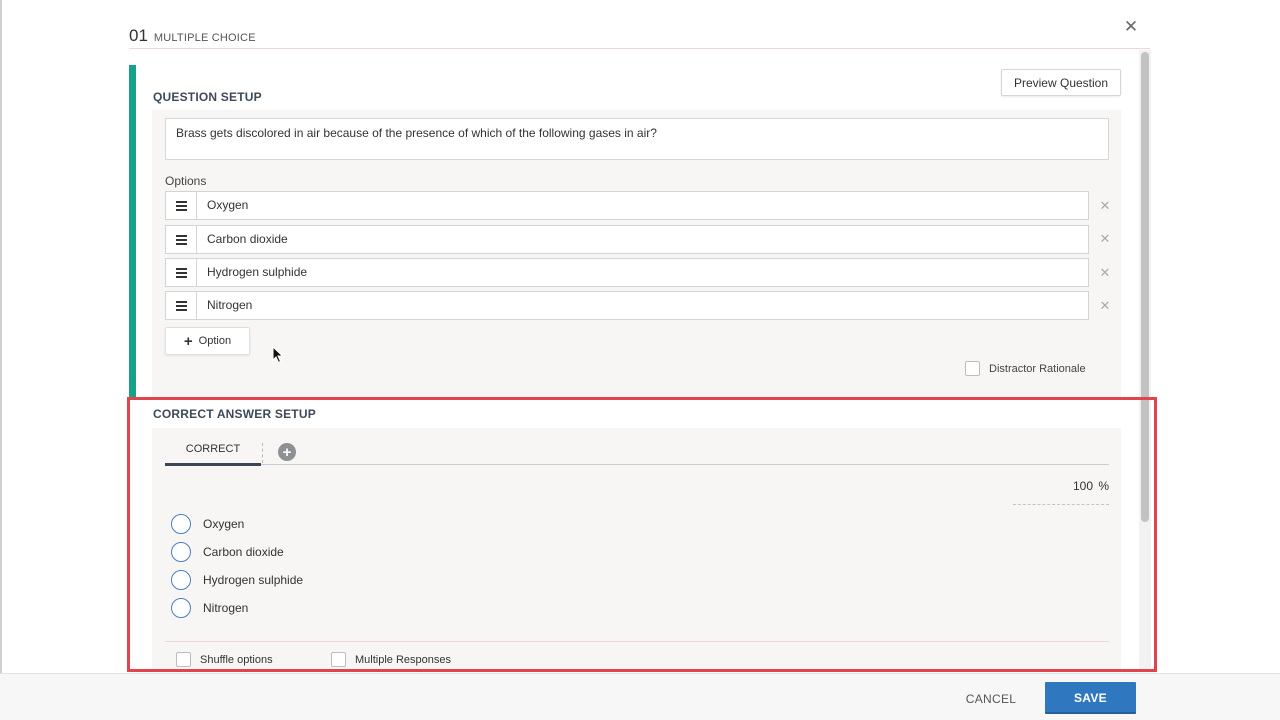 The height and width of the screenshot is (720, 1280). What do you see at coordinates (639, 48) in the screenshot?
I see `header-divider` at bounding box center [639, 48].